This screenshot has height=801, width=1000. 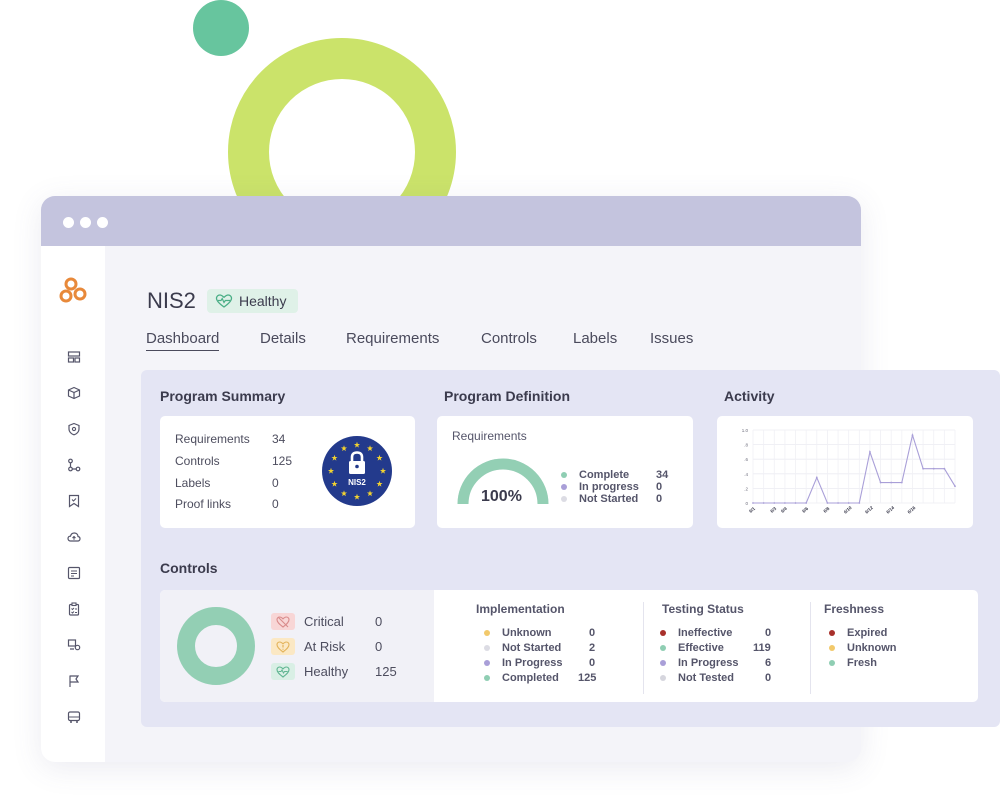 I want to click on tab-dashboard: Dashboard, so click(x=183, y=340).